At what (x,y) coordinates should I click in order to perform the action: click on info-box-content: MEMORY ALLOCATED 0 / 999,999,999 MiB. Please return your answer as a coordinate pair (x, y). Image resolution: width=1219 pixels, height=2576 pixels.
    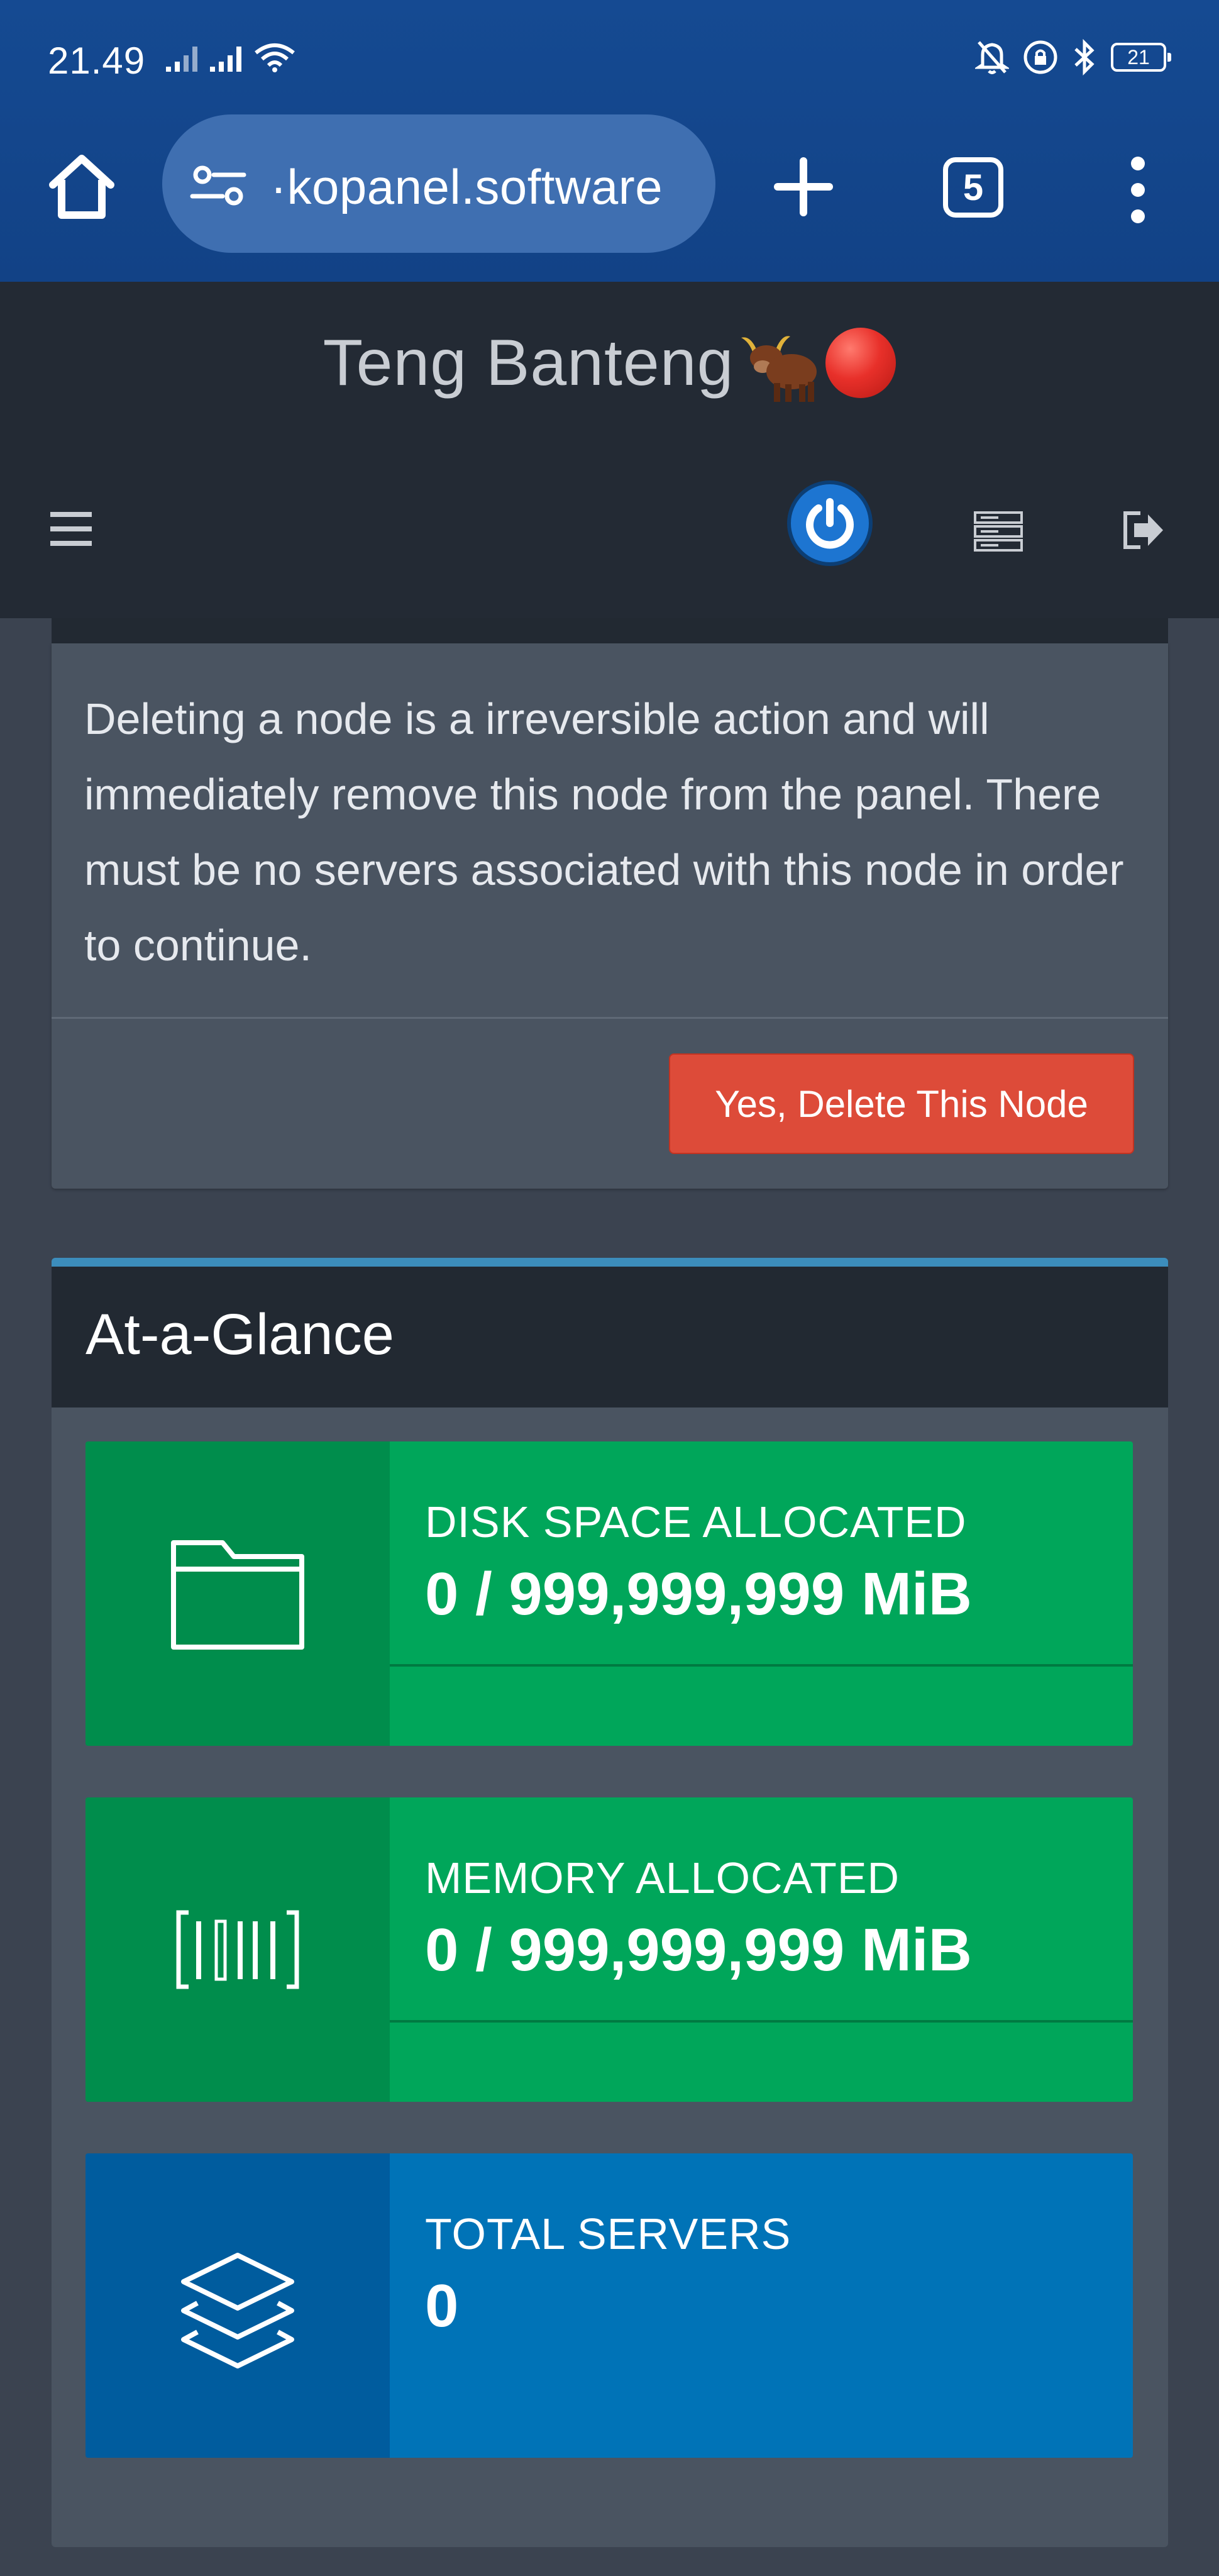
    Looking at the image, I should click on (761, 1949).